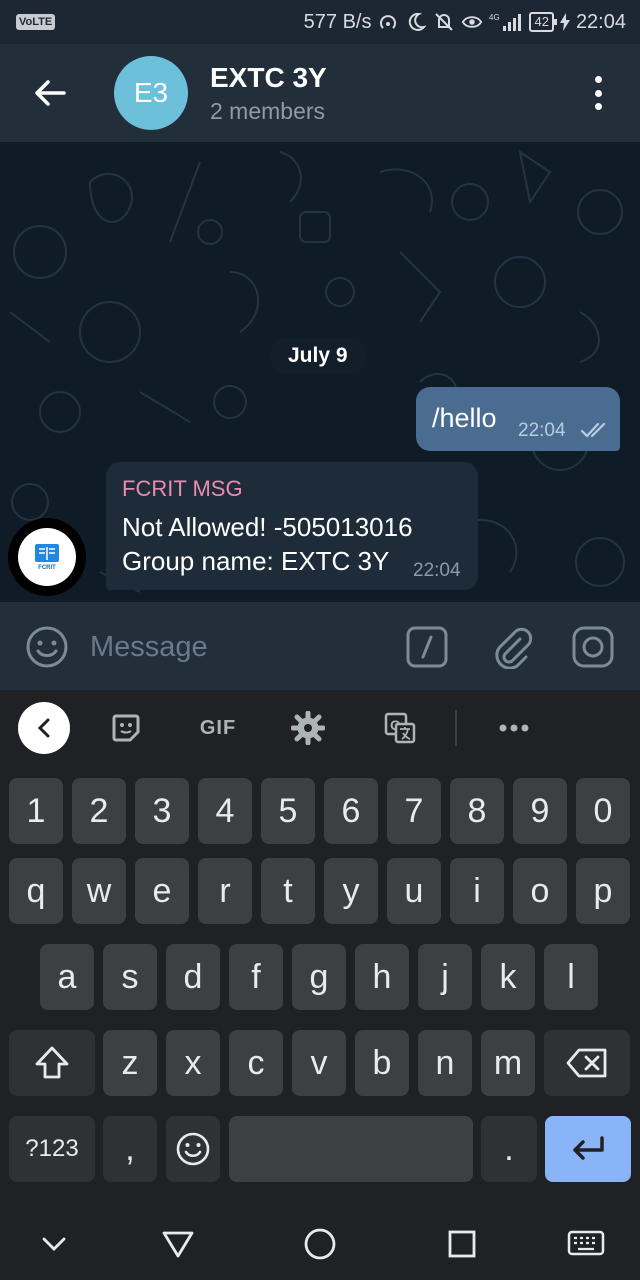  I want to click on outgoing-message: /hello 22:04, so click(518, 419).